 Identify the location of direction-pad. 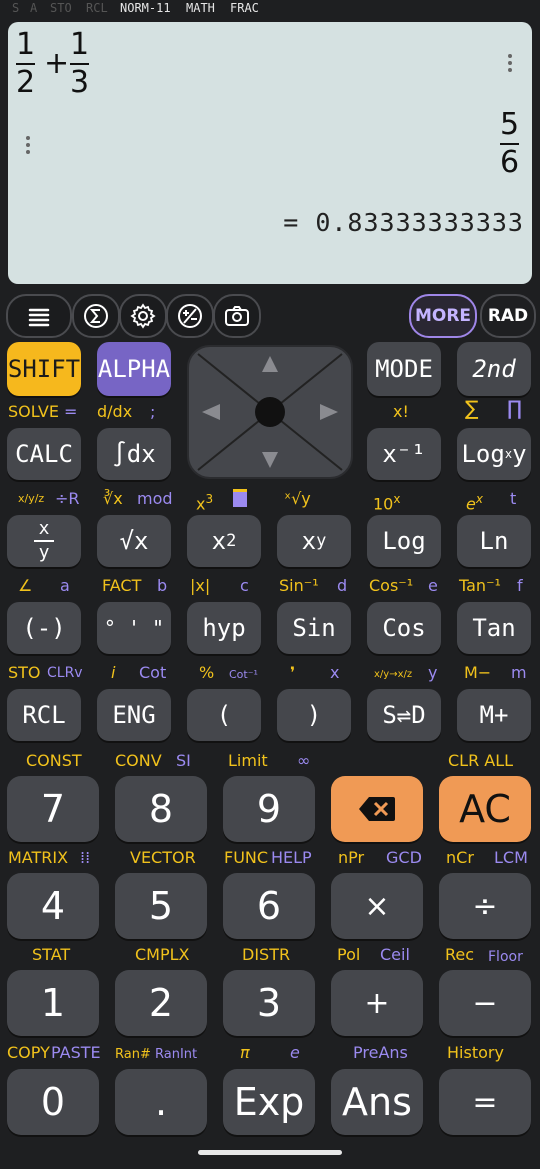
(270, 412).